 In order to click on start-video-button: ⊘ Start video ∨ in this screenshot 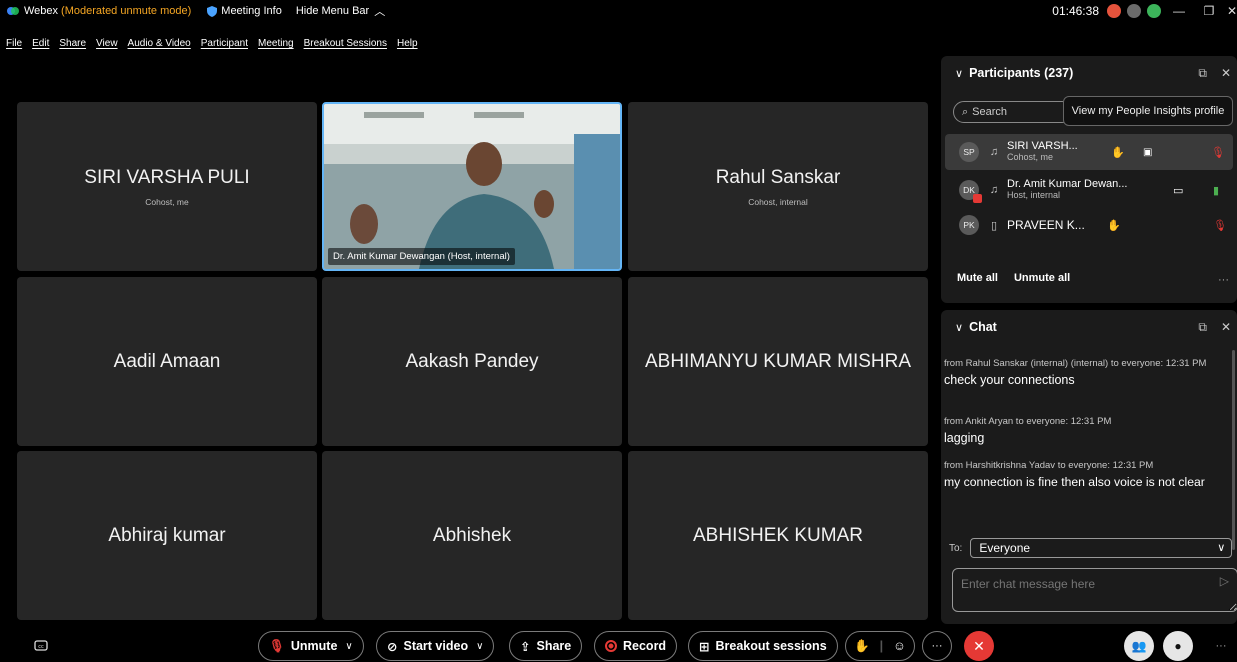, I will do `click(435, 646)`.